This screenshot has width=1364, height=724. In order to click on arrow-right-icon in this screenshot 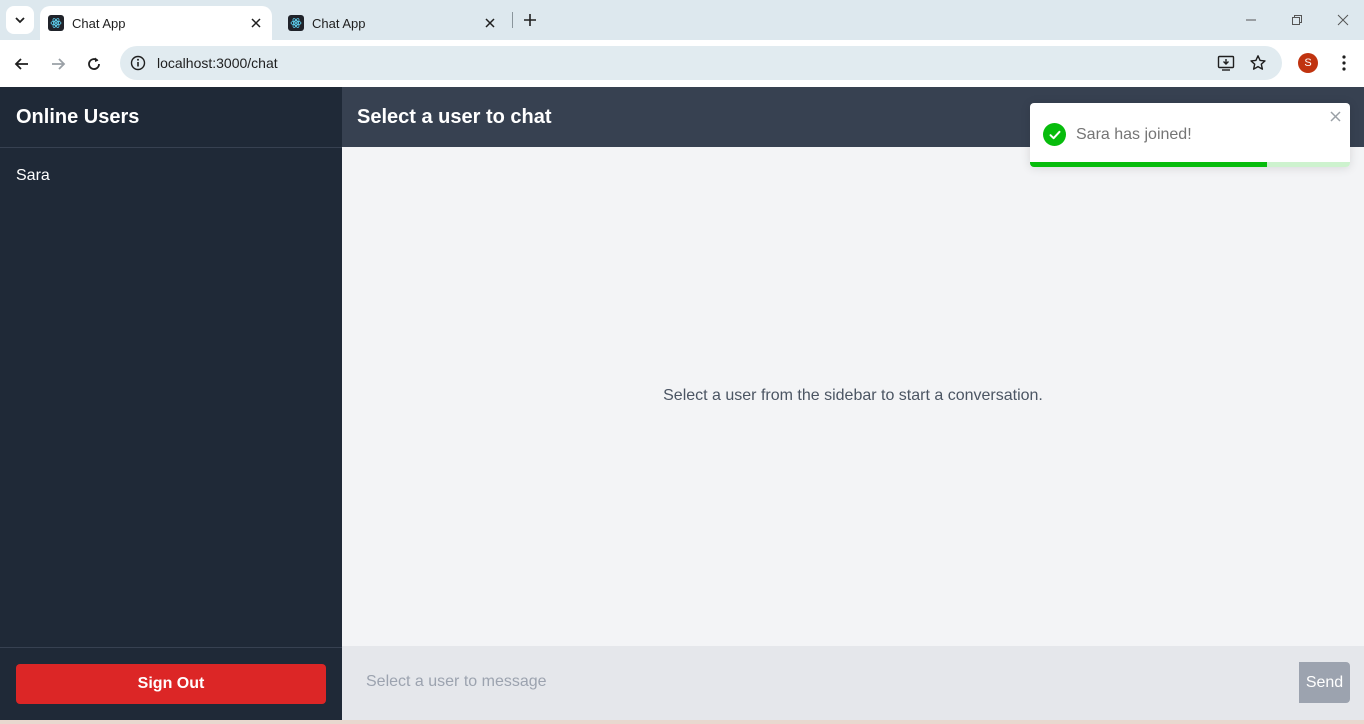, I will do `click(59, 64)`.